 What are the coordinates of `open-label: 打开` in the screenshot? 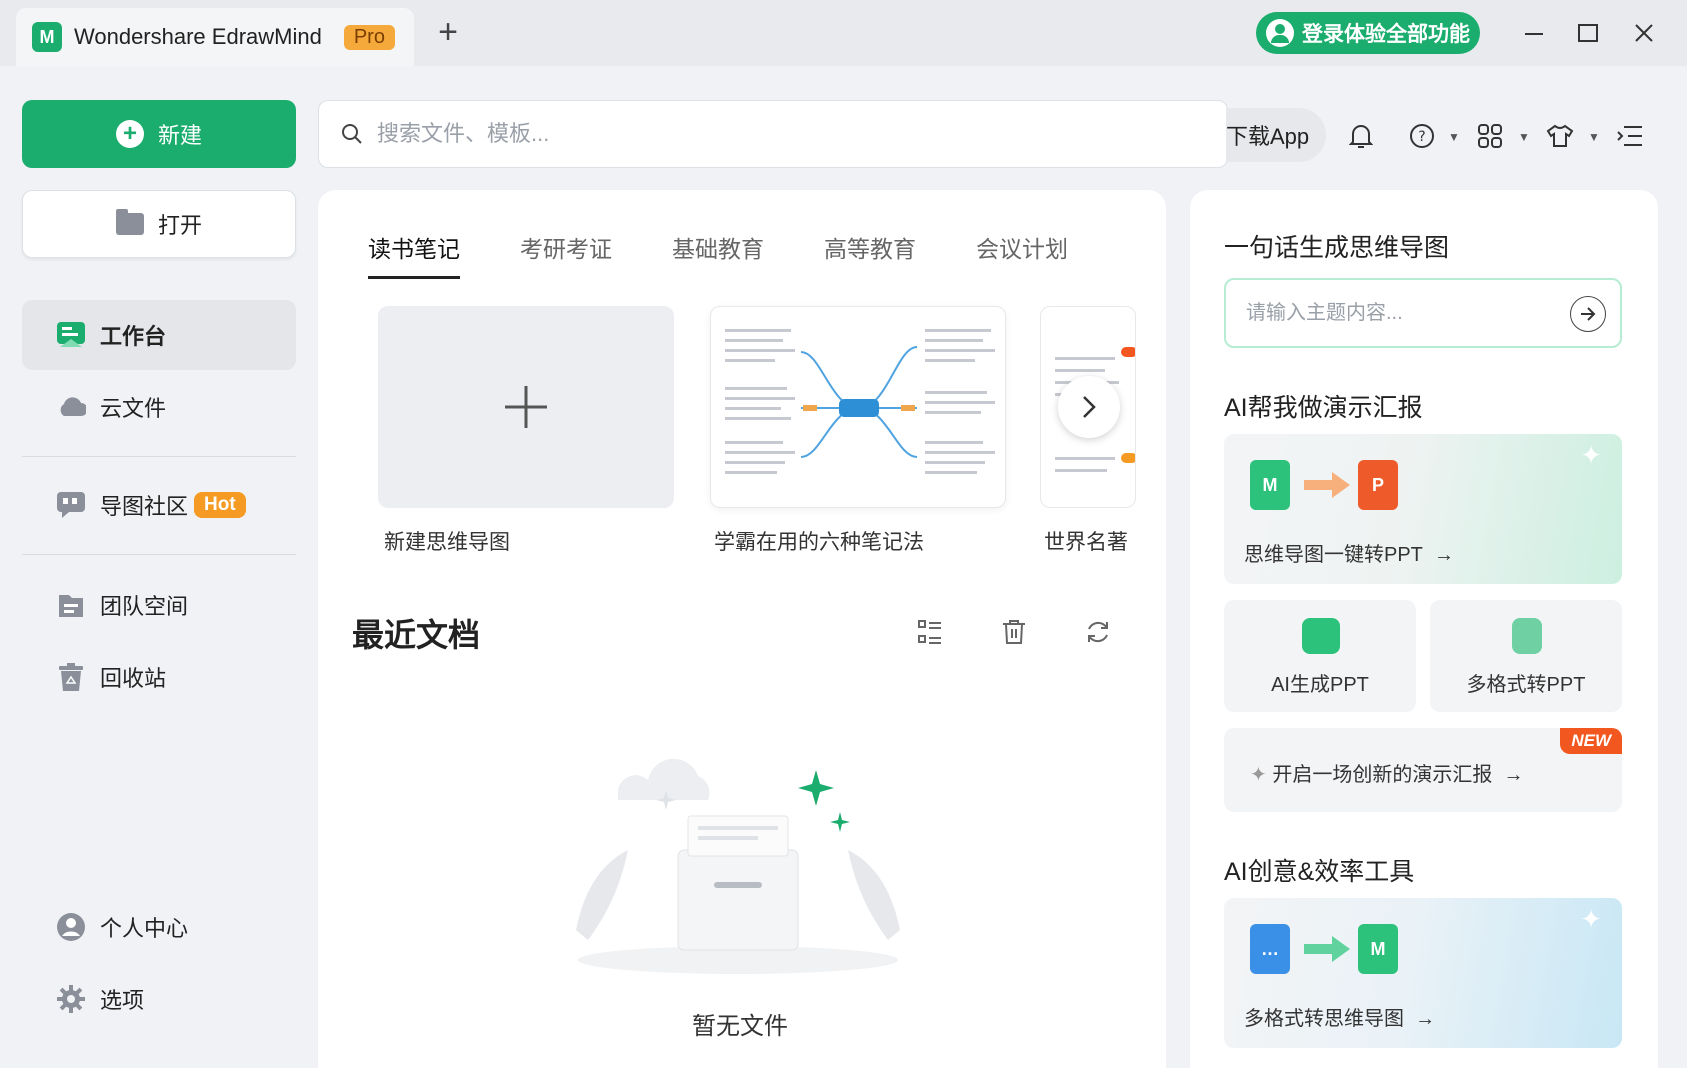 It's located at (179, 225).